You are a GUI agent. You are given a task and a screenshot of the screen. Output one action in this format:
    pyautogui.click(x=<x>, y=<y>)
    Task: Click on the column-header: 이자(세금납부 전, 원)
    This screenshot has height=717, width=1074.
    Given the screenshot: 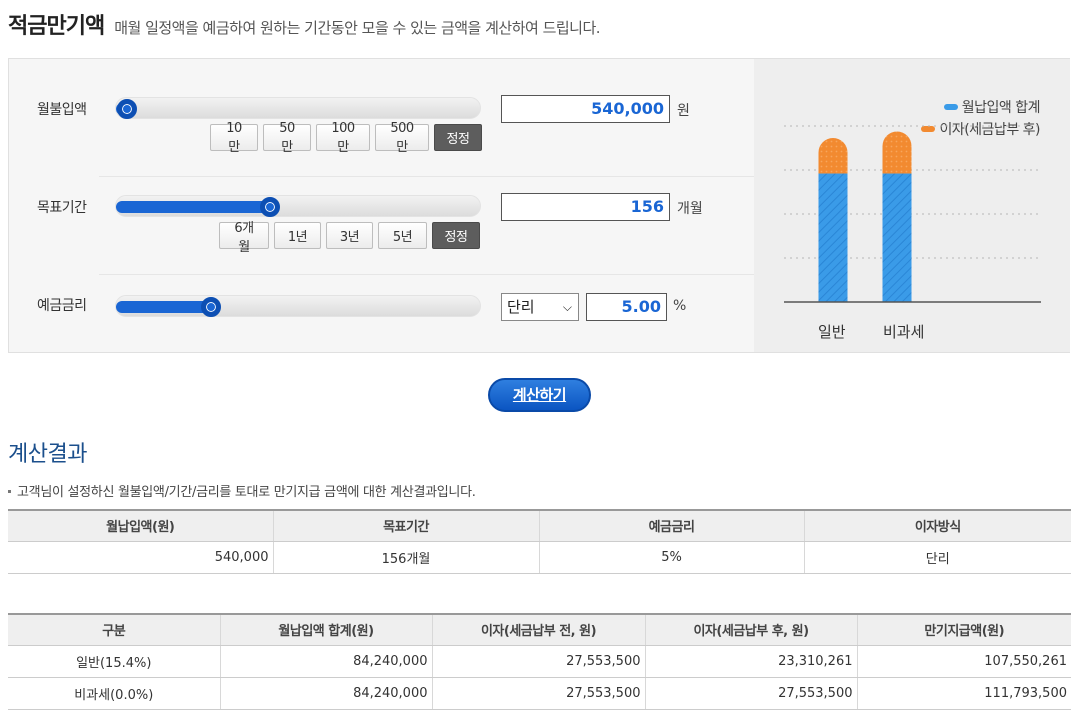 What is the action you would take?
    pyautogui.click(x=538, y=629)
    